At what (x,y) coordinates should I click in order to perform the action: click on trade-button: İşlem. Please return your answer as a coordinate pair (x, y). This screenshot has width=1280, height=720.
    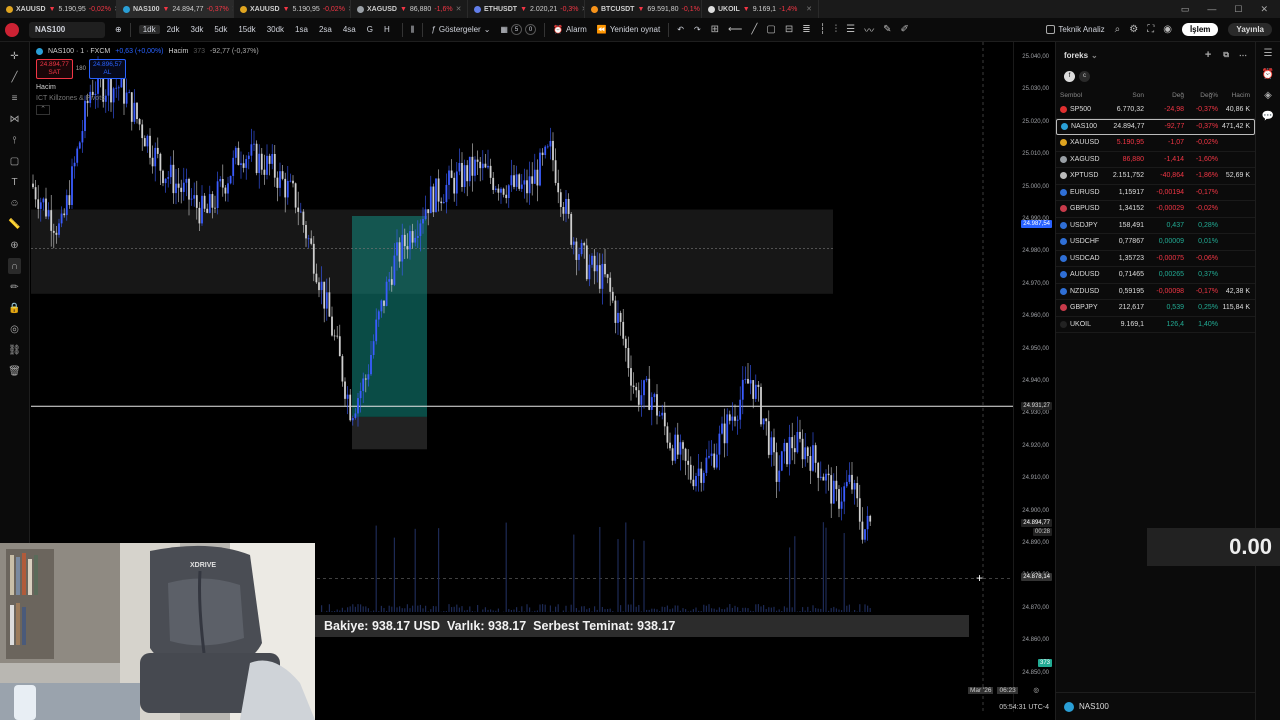
    Looking at the image, I should click on (1200, 29).